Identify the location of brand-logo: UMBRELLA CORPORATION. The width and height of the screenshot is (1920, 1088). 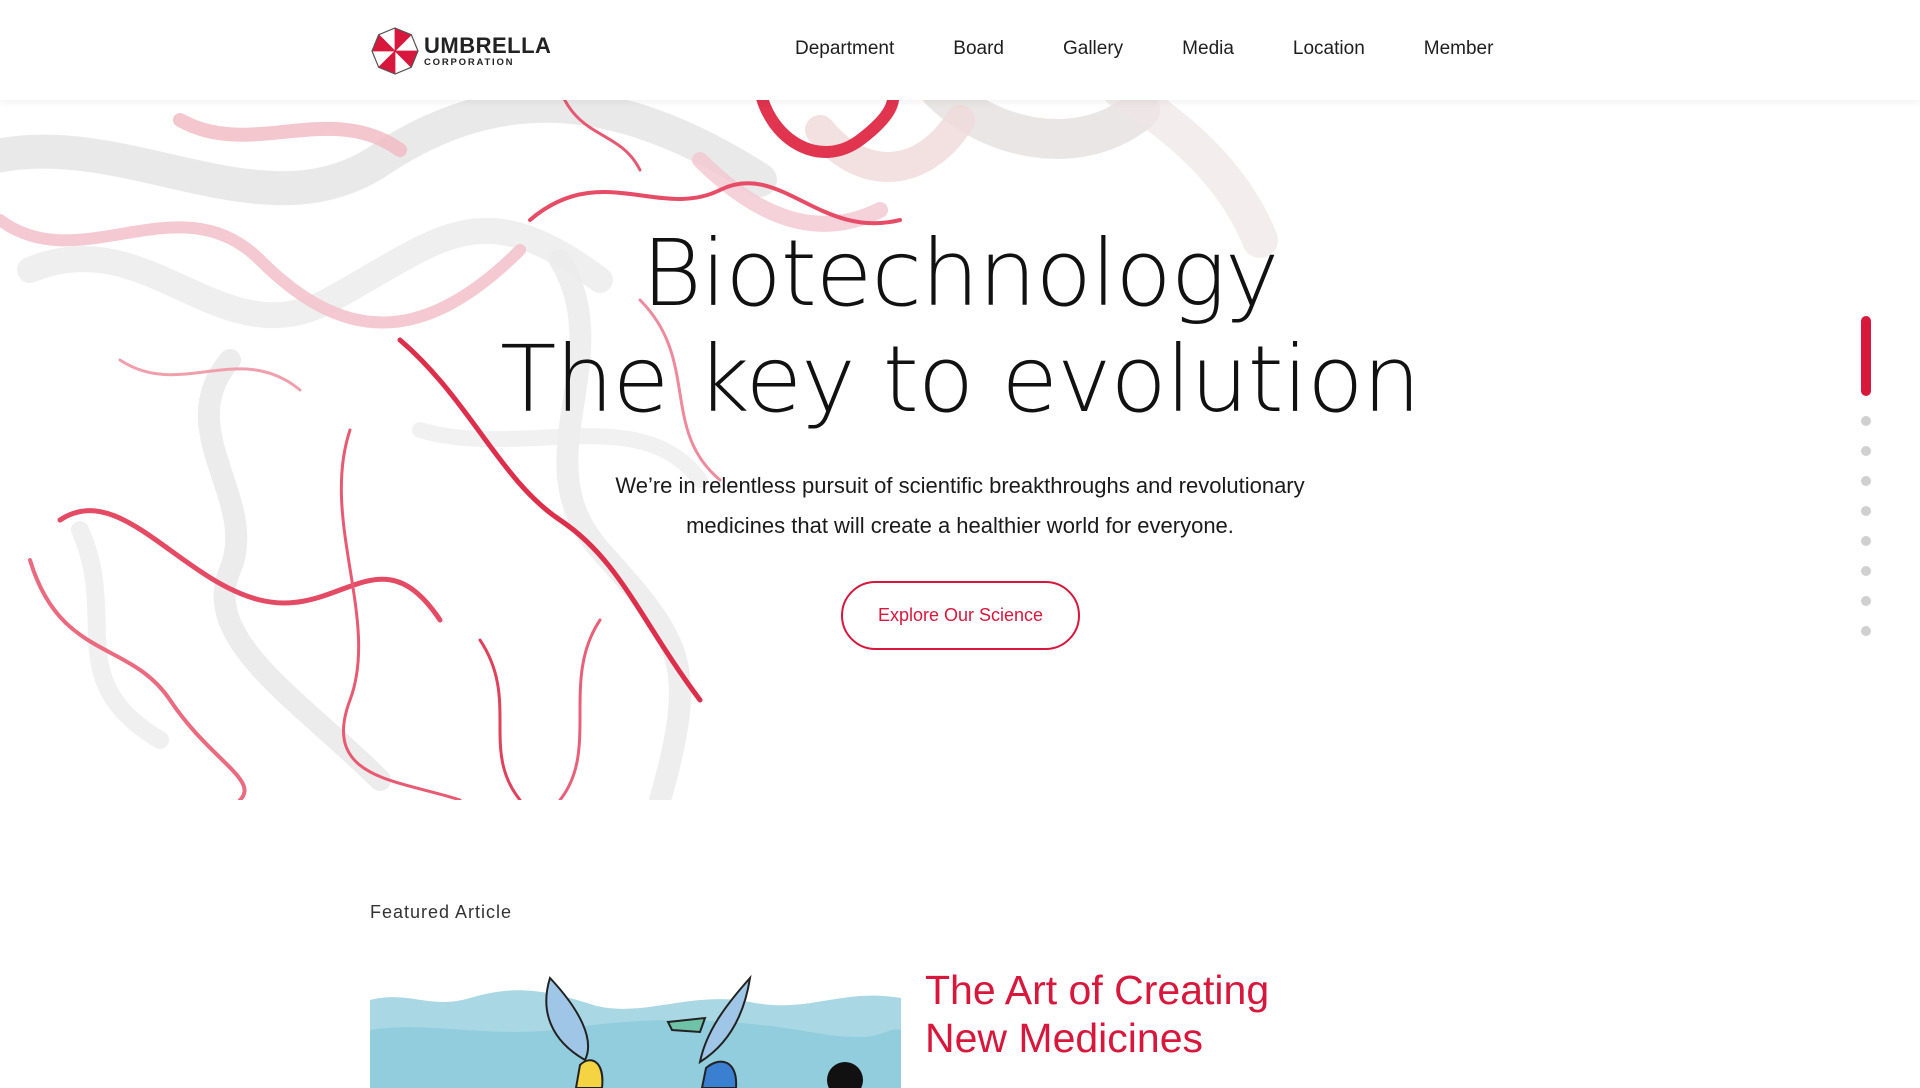
(460, 51).